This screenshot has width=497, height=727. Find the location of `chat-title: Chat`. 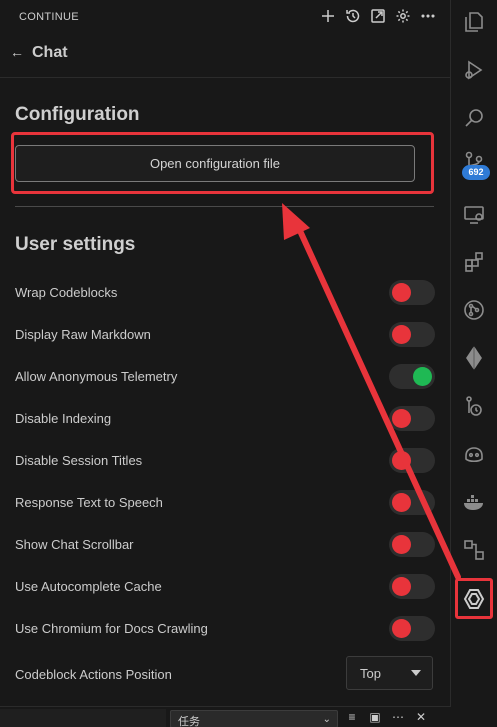

chat-title: Chat is located at coordinates (50, 52).